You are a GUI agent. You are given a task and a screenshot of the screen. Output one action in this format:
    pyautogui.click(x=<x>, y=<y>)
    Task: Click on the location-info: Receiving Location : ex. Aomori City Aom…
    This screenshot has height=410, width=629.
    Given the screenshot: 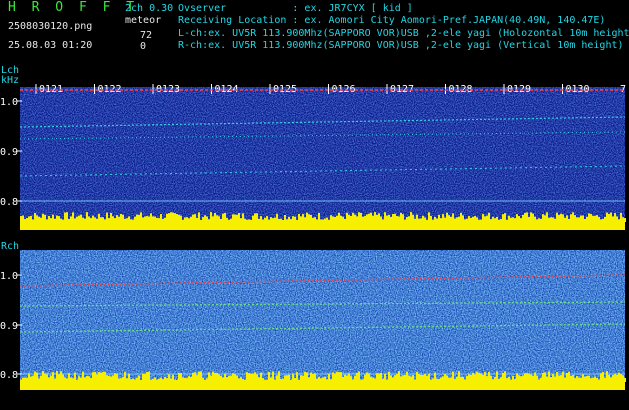 What is the action you would take?
    pyautogui.click(x=392, y=20)
    